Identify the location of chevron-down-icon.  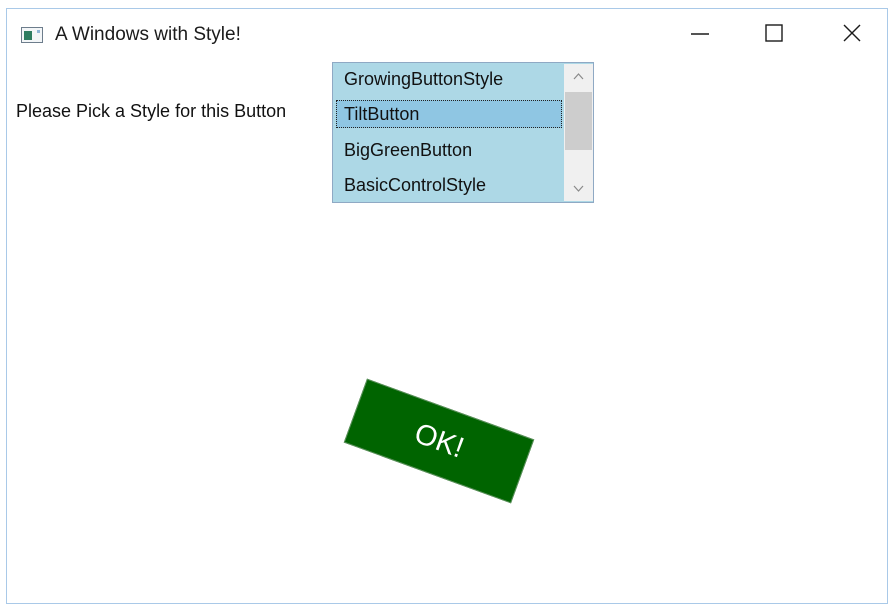
(578, 188).